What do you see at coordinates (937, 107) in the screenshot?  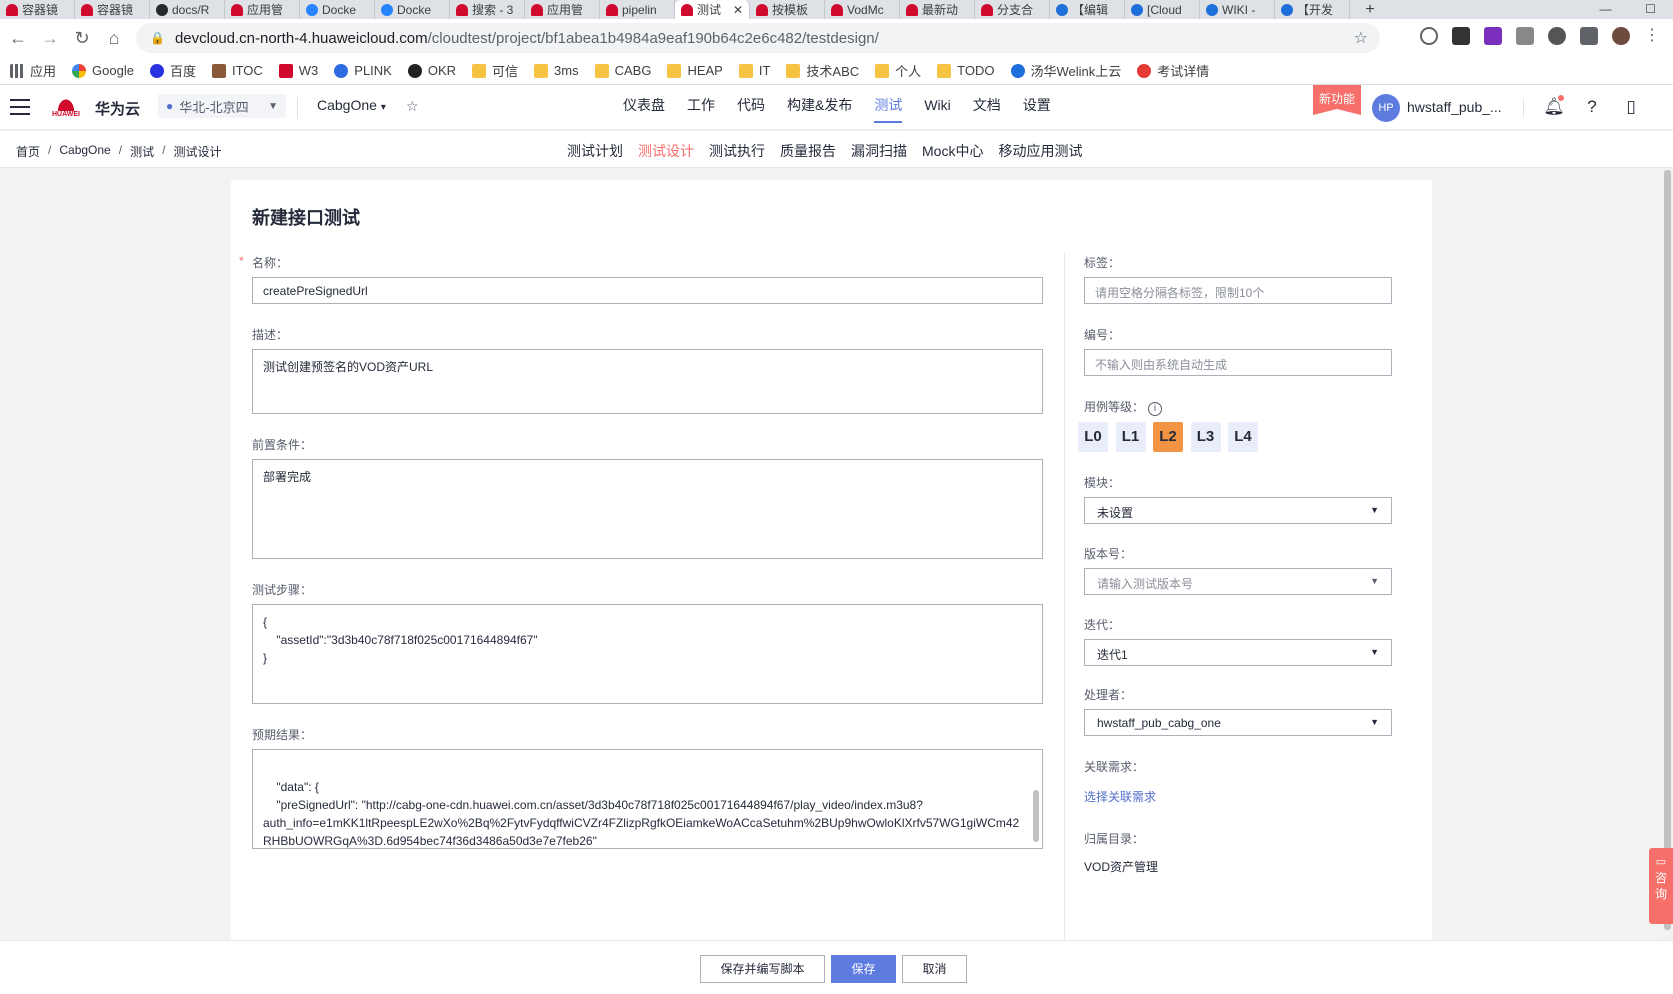 I see `main-nav-item: Wiki` at bounding box center [937, 107].